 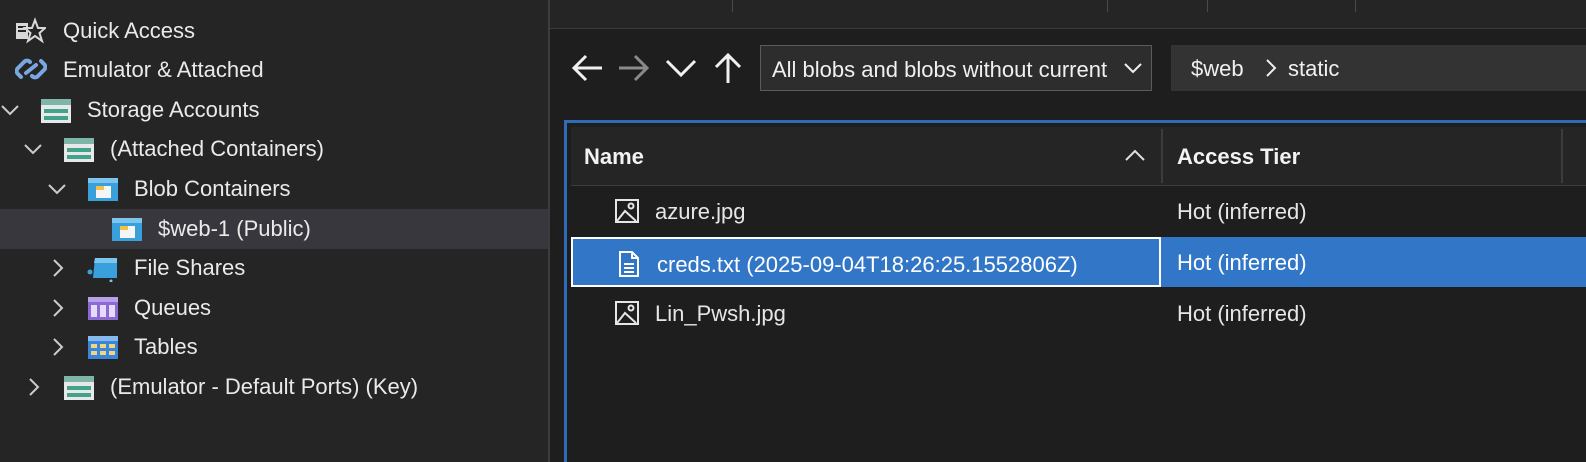 I want to click on tree-item-storage-accounts: Storage Accounts, so click(x=274, y=110).